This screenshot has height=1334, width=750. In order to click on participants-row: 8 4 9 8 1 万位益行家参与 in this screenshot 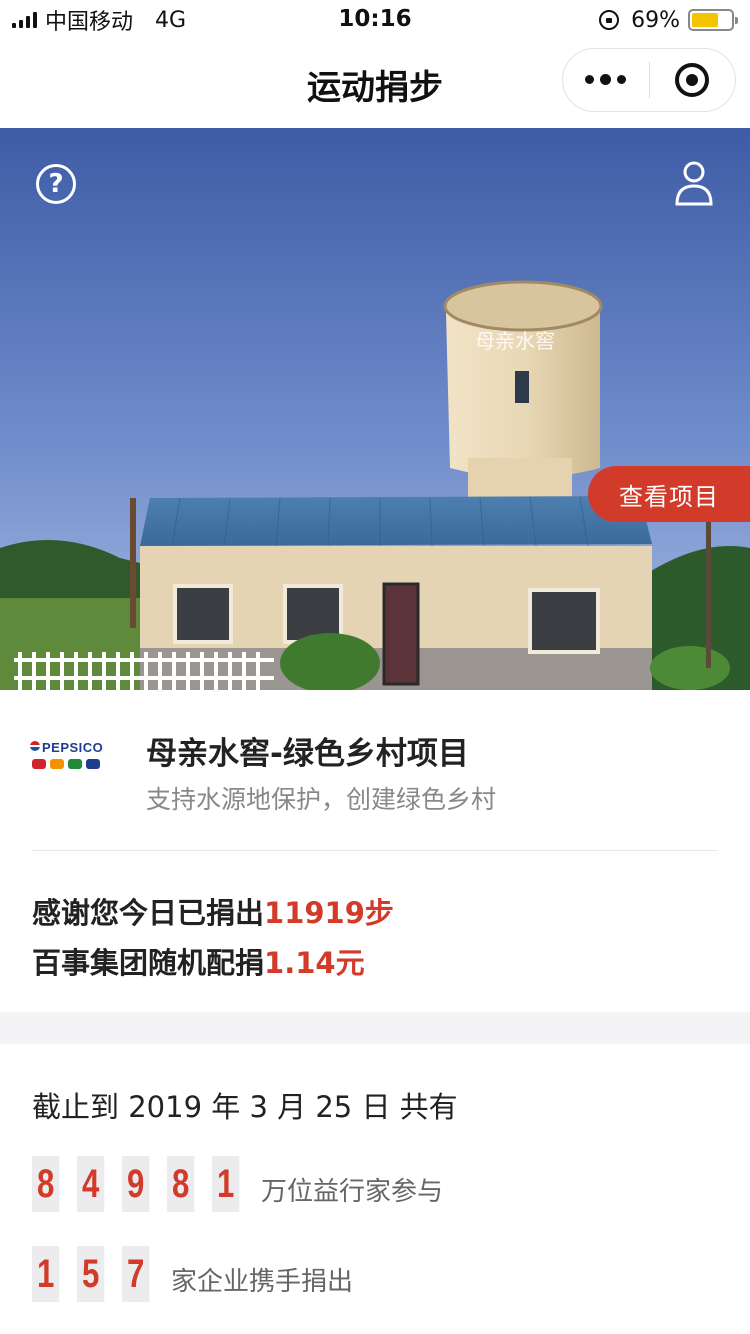, I will do `click(237, 1184)`.